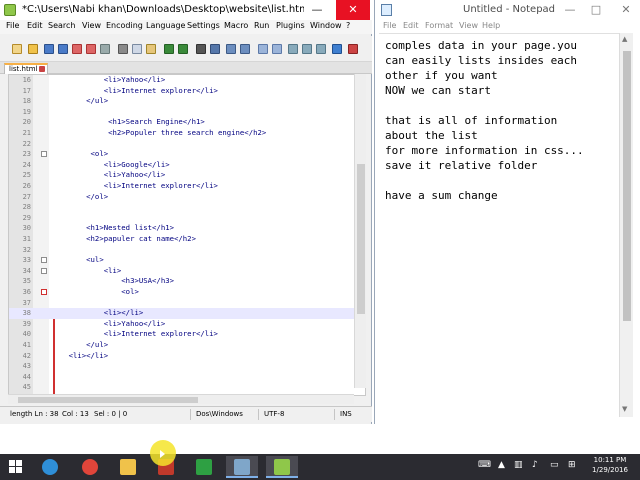  What do you see at coordinates (182, 377) in the screenshot?
I see `code-line: 44` at bounding box center [182, 377].